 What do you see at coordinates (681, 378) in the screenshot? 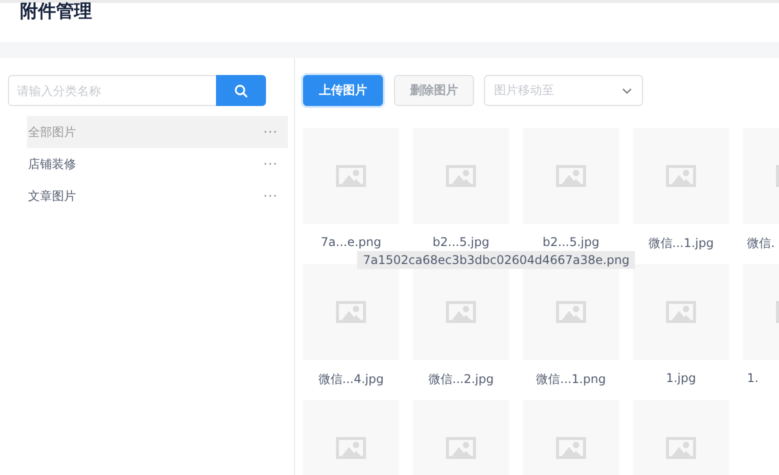
I see `image-filename: 1.jpg` at bounding box center [681, 378].